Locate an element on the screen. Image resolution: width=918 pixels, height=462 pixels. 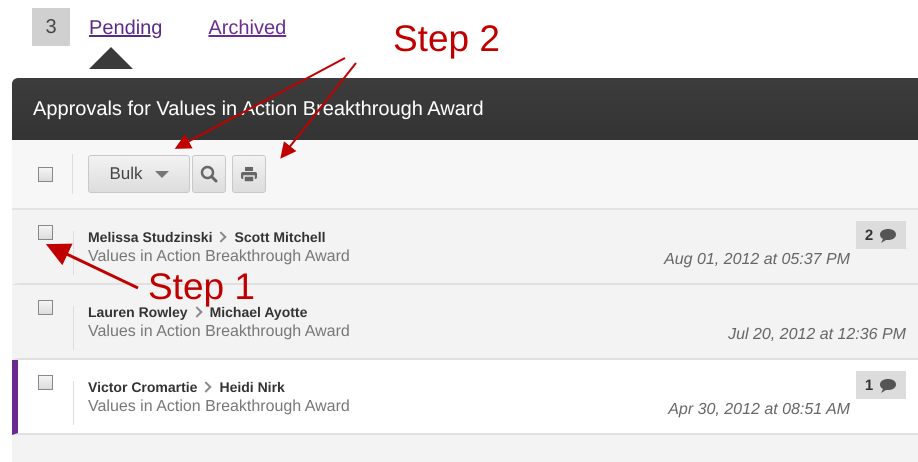
comment-count-badge: 2 is located at coordinates (881, 235).